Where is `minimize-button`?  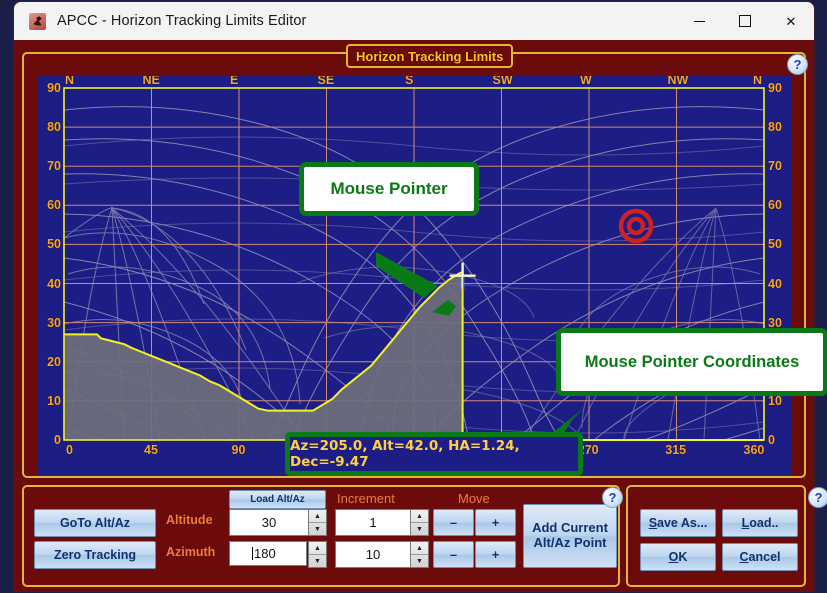
minimize-button is located at coordinates (699, 21).